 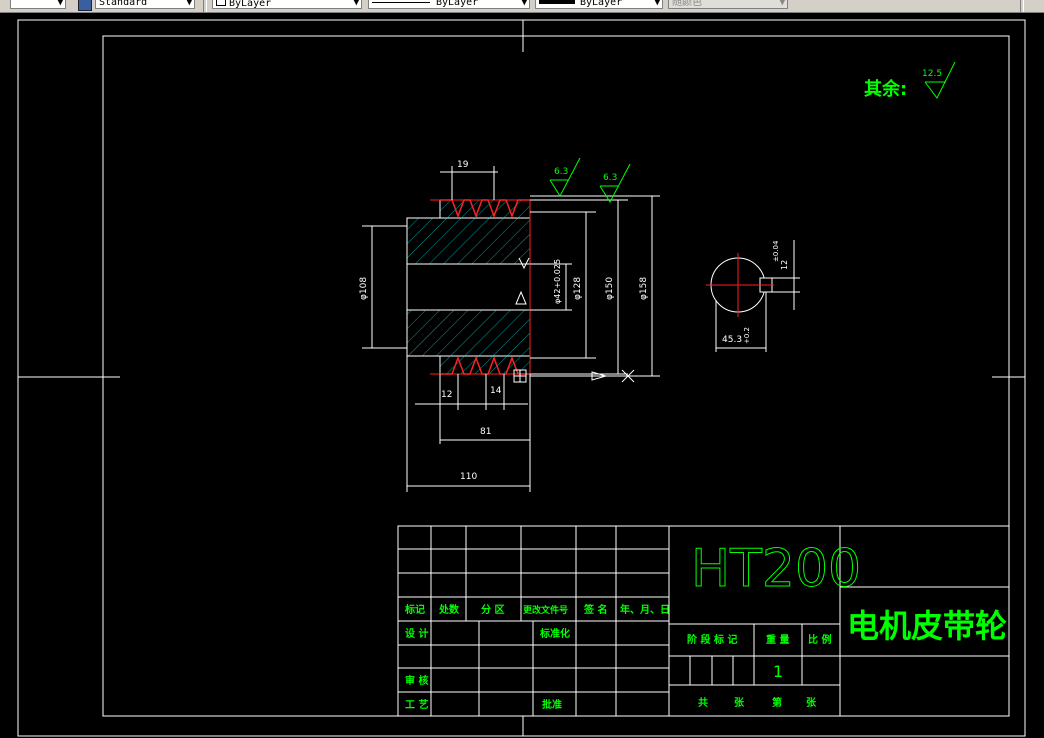 What do you see at coordinates (473, 291) in the screenshot?
I see `pulley-section-view` at bounding box center [473, 291].